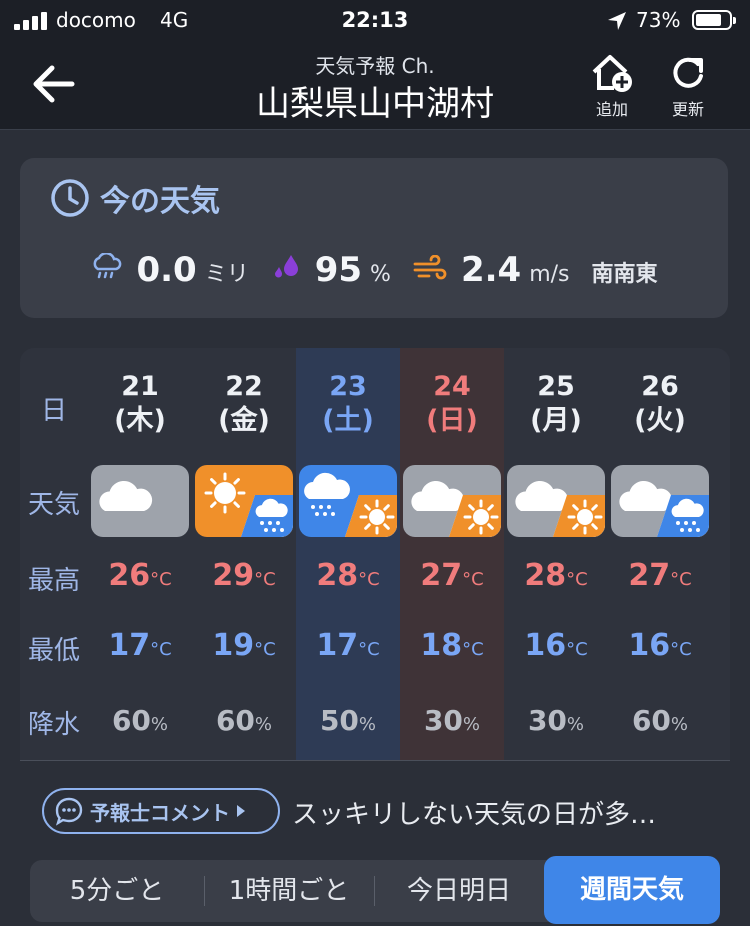  I want to click on low-temp: 16°C, so click(660, 645).